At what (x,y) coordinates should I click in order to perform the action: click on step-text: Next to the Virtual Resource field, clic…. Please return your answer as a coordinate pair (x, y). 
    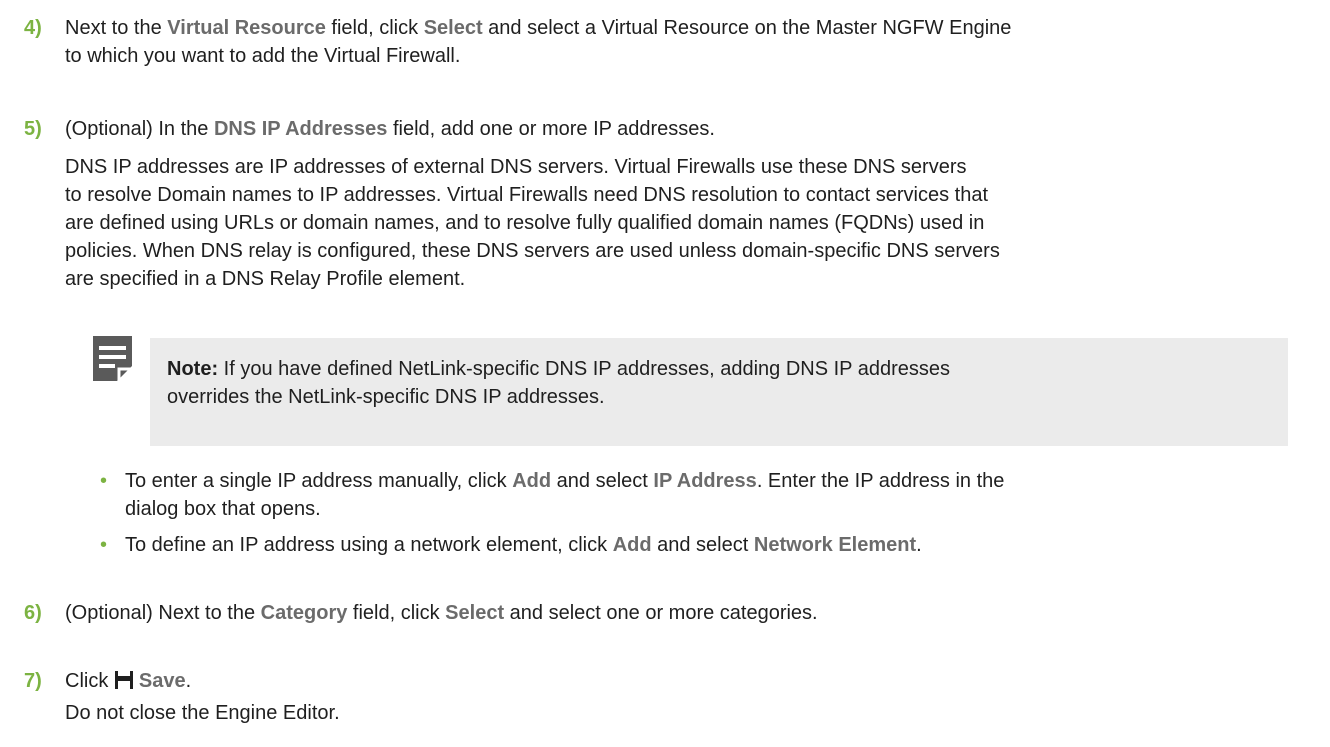
    Looking at the image, I should click on (538, 28).